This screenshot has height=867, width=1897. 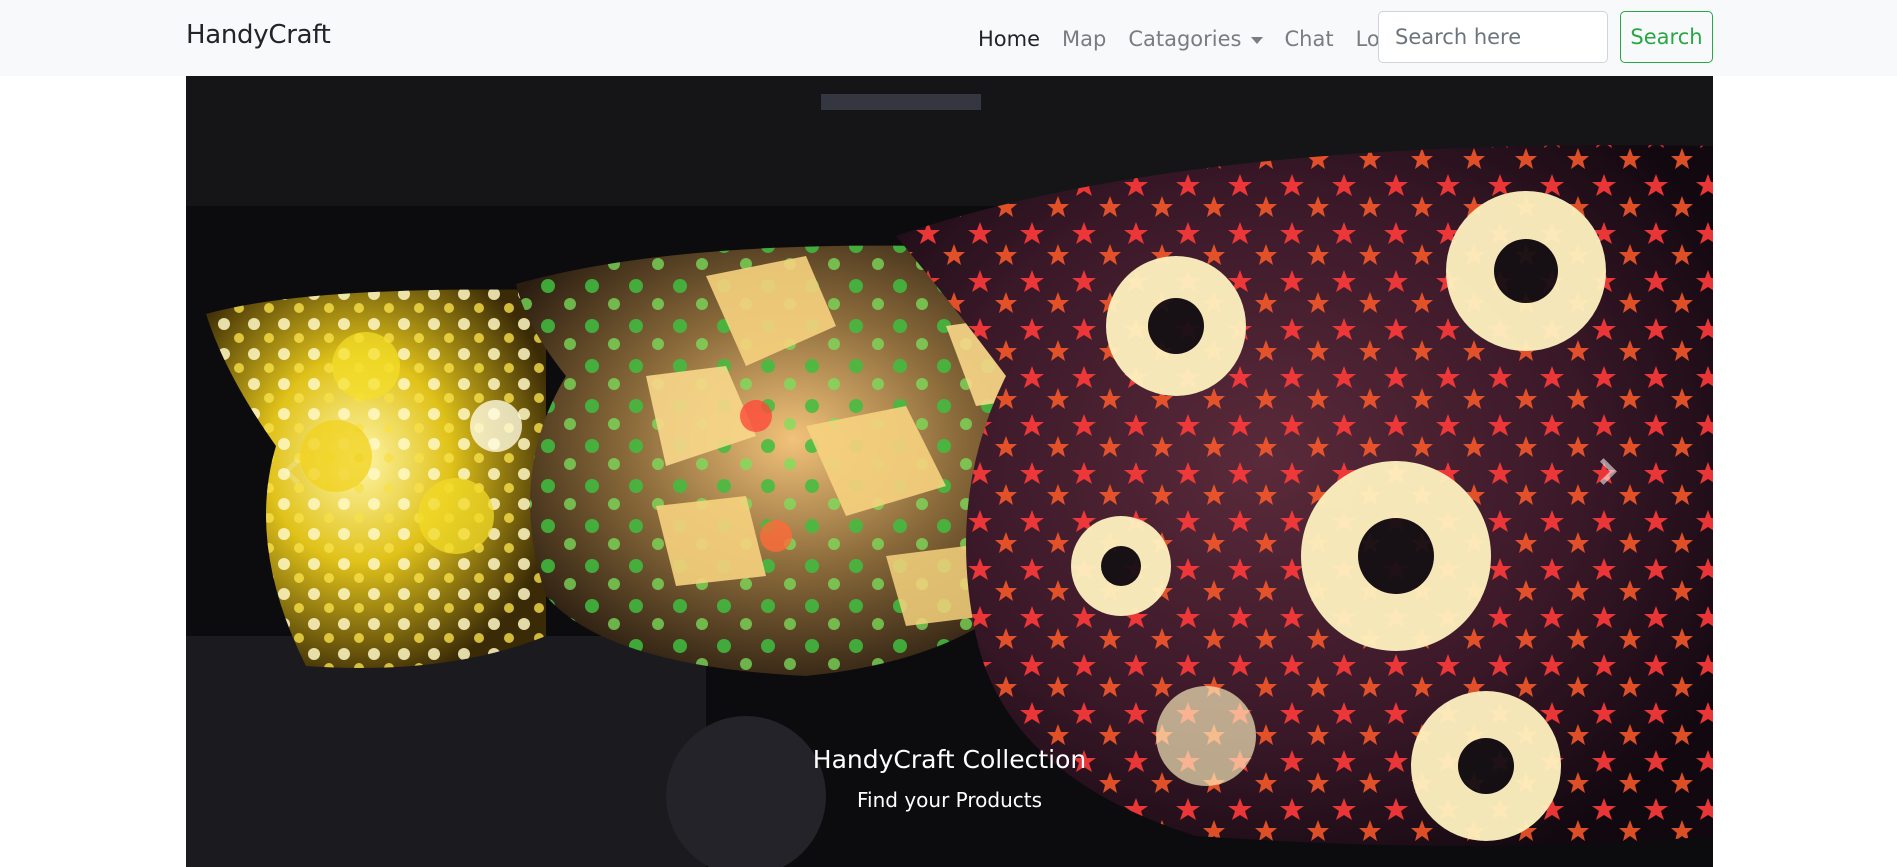 I want to click on brand-logo-link: HandyCraft, so click(x=258, y=35).